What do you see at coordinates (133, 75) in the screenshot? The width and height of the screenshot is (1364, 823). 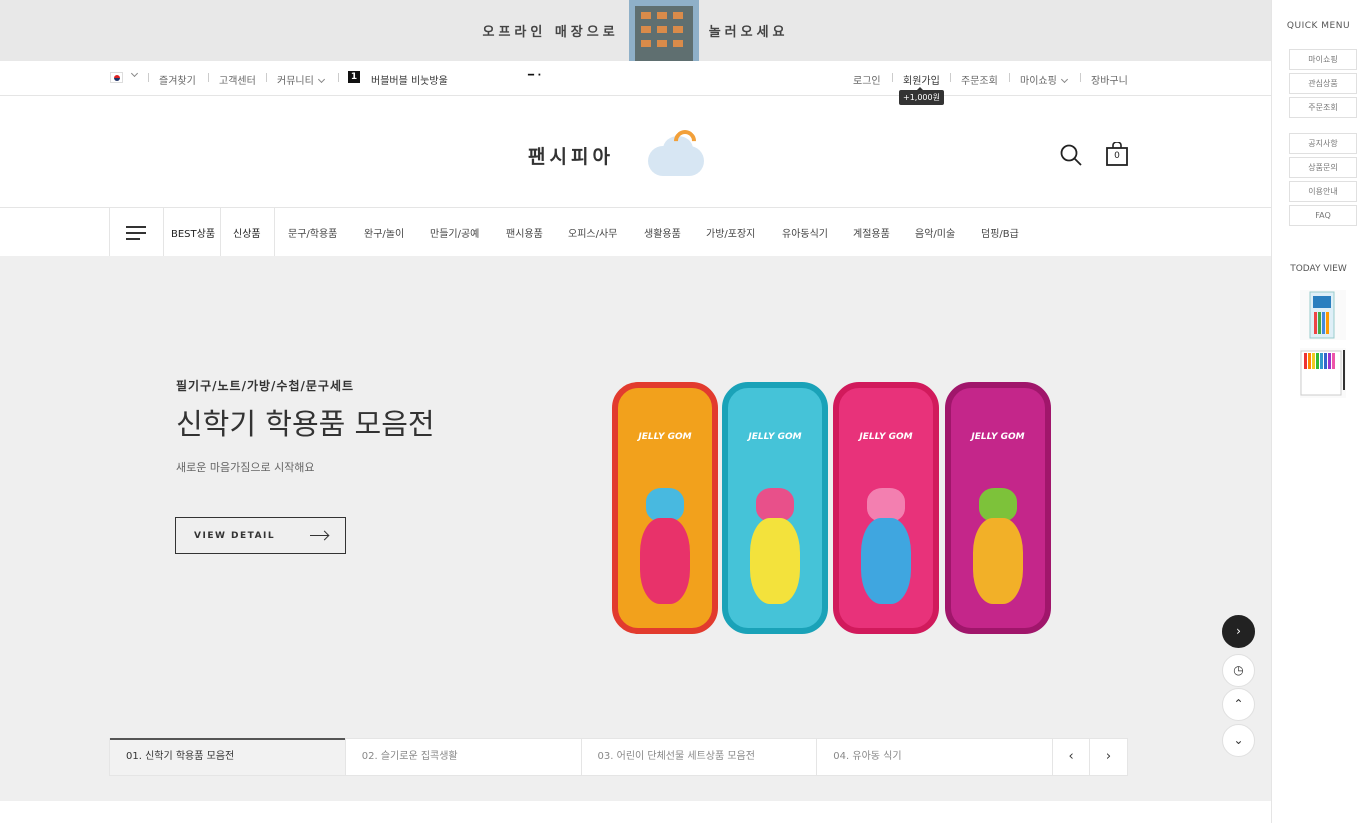 I see `language-chevron-icon` at bounding box center [133, 75].